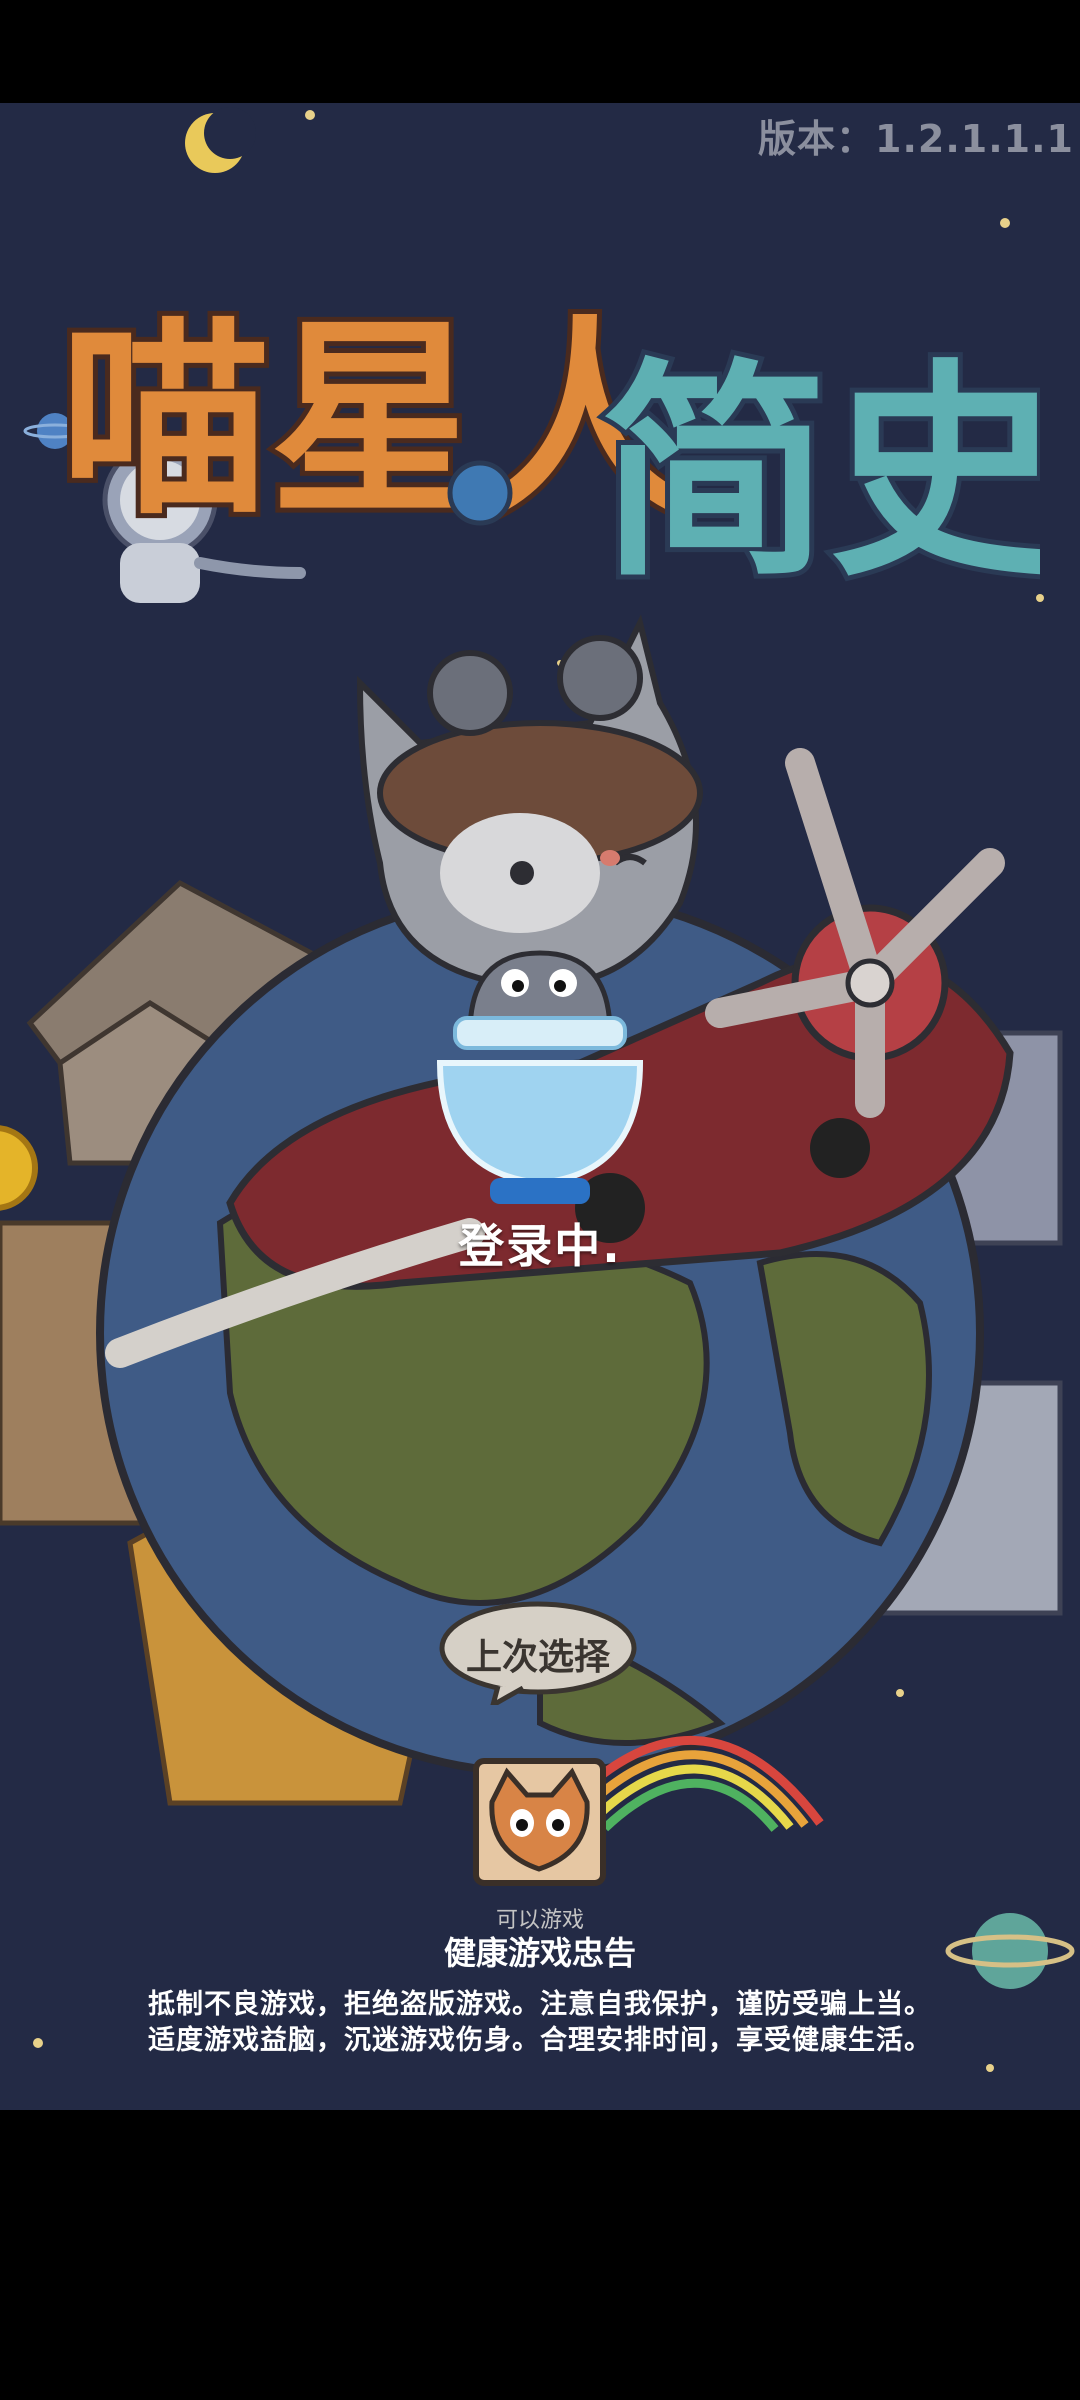 This screenshot has height=2400, width=1080. I want to click on health-advisory-line-2: 适度游戏益脑，沉迷游戏伤身。合理安排时间，享受健康生活。, so click(540, 2040).